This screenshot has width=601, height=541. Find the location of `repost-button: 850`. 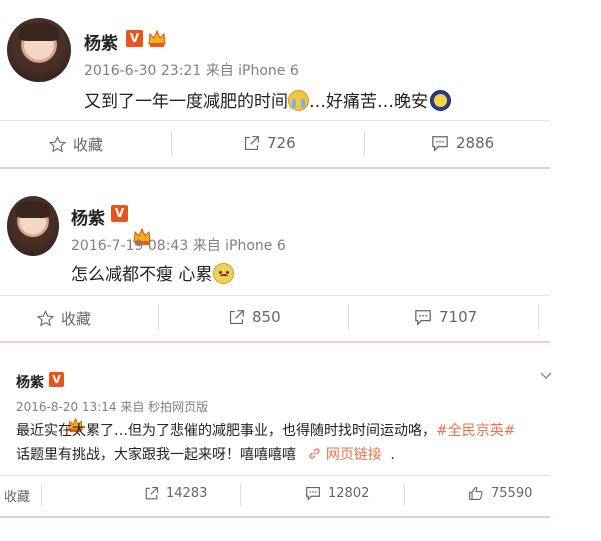

repost-button: 850 is located at coordinates (254, 317).